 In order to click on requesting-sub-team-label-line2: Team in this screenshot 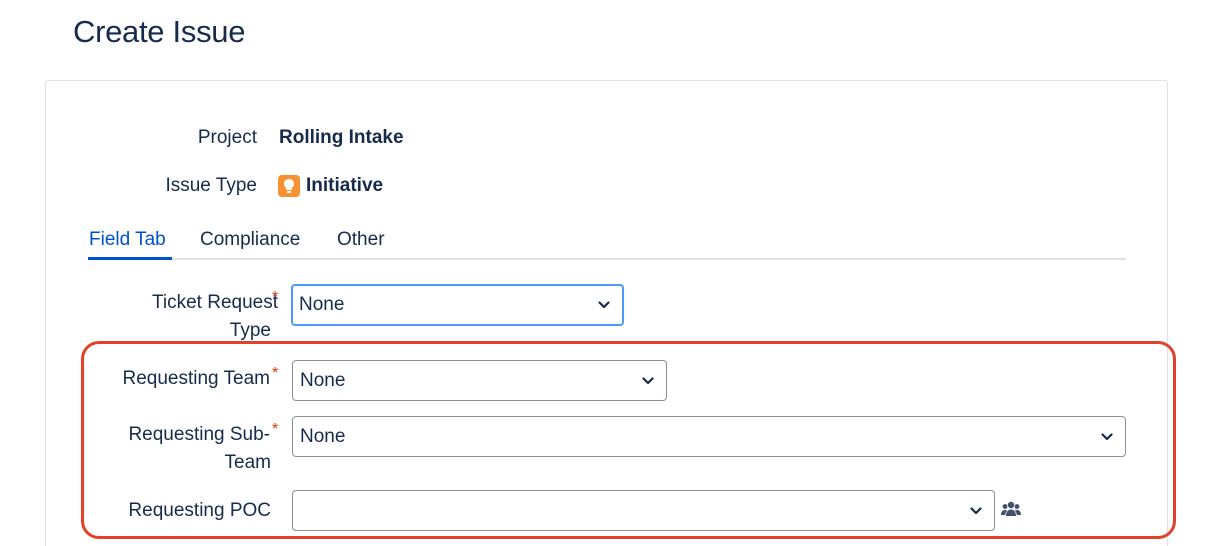, I will do `click(247, 462)`.